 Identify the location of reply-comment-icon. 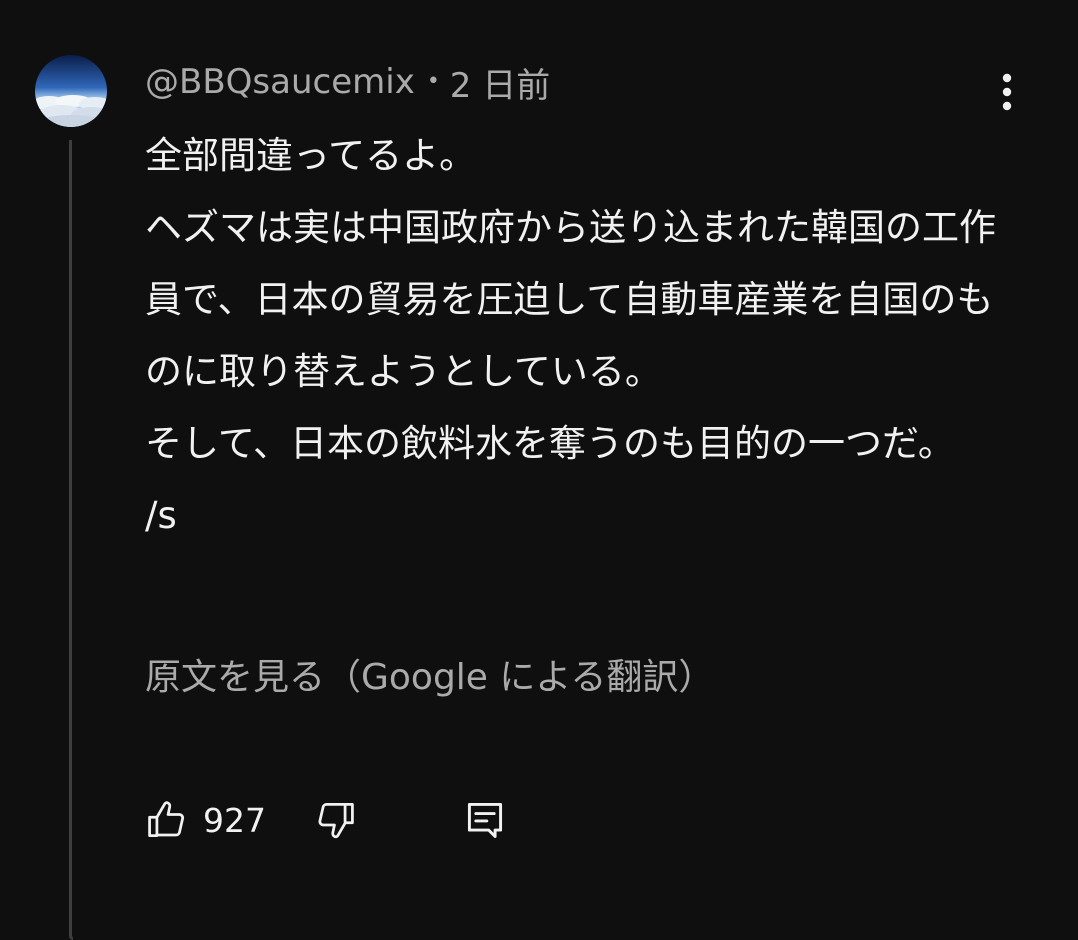
(485, 820).